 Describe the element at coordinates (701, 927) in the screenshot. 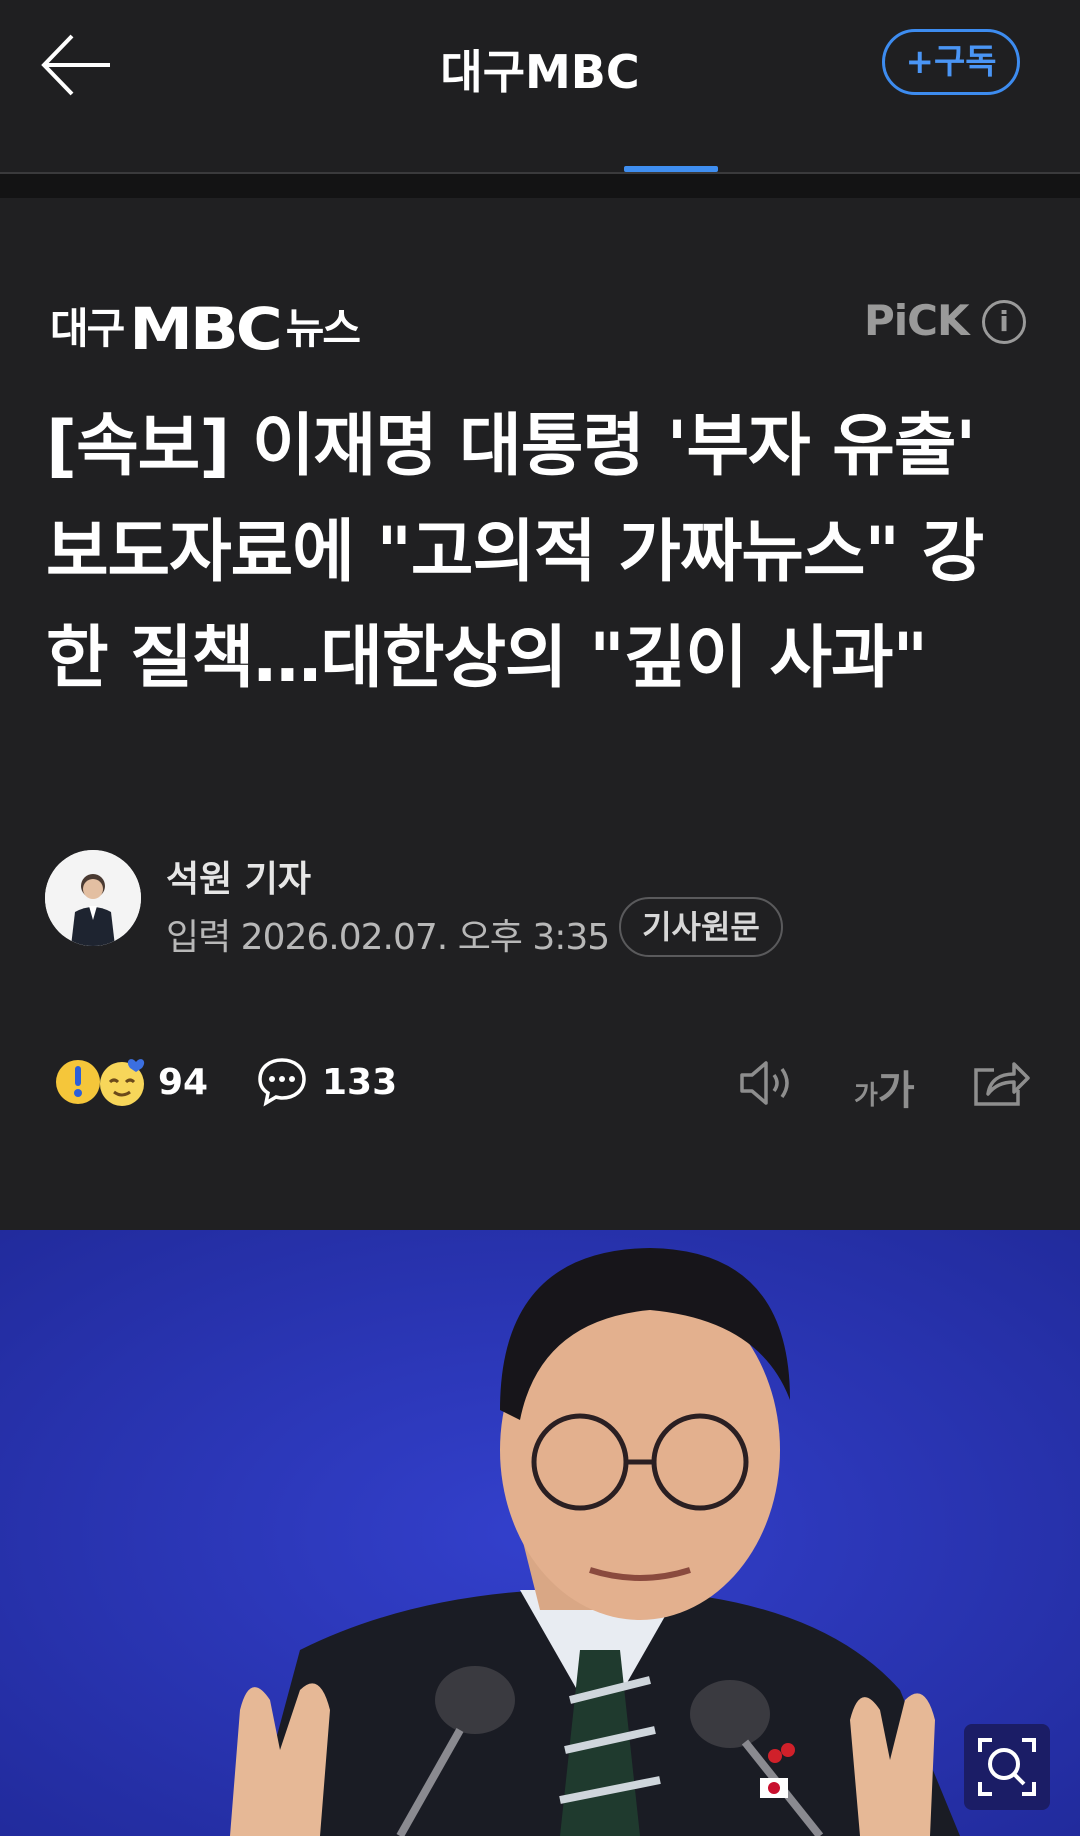

I see `original-article-button: 기사원문` at that location.